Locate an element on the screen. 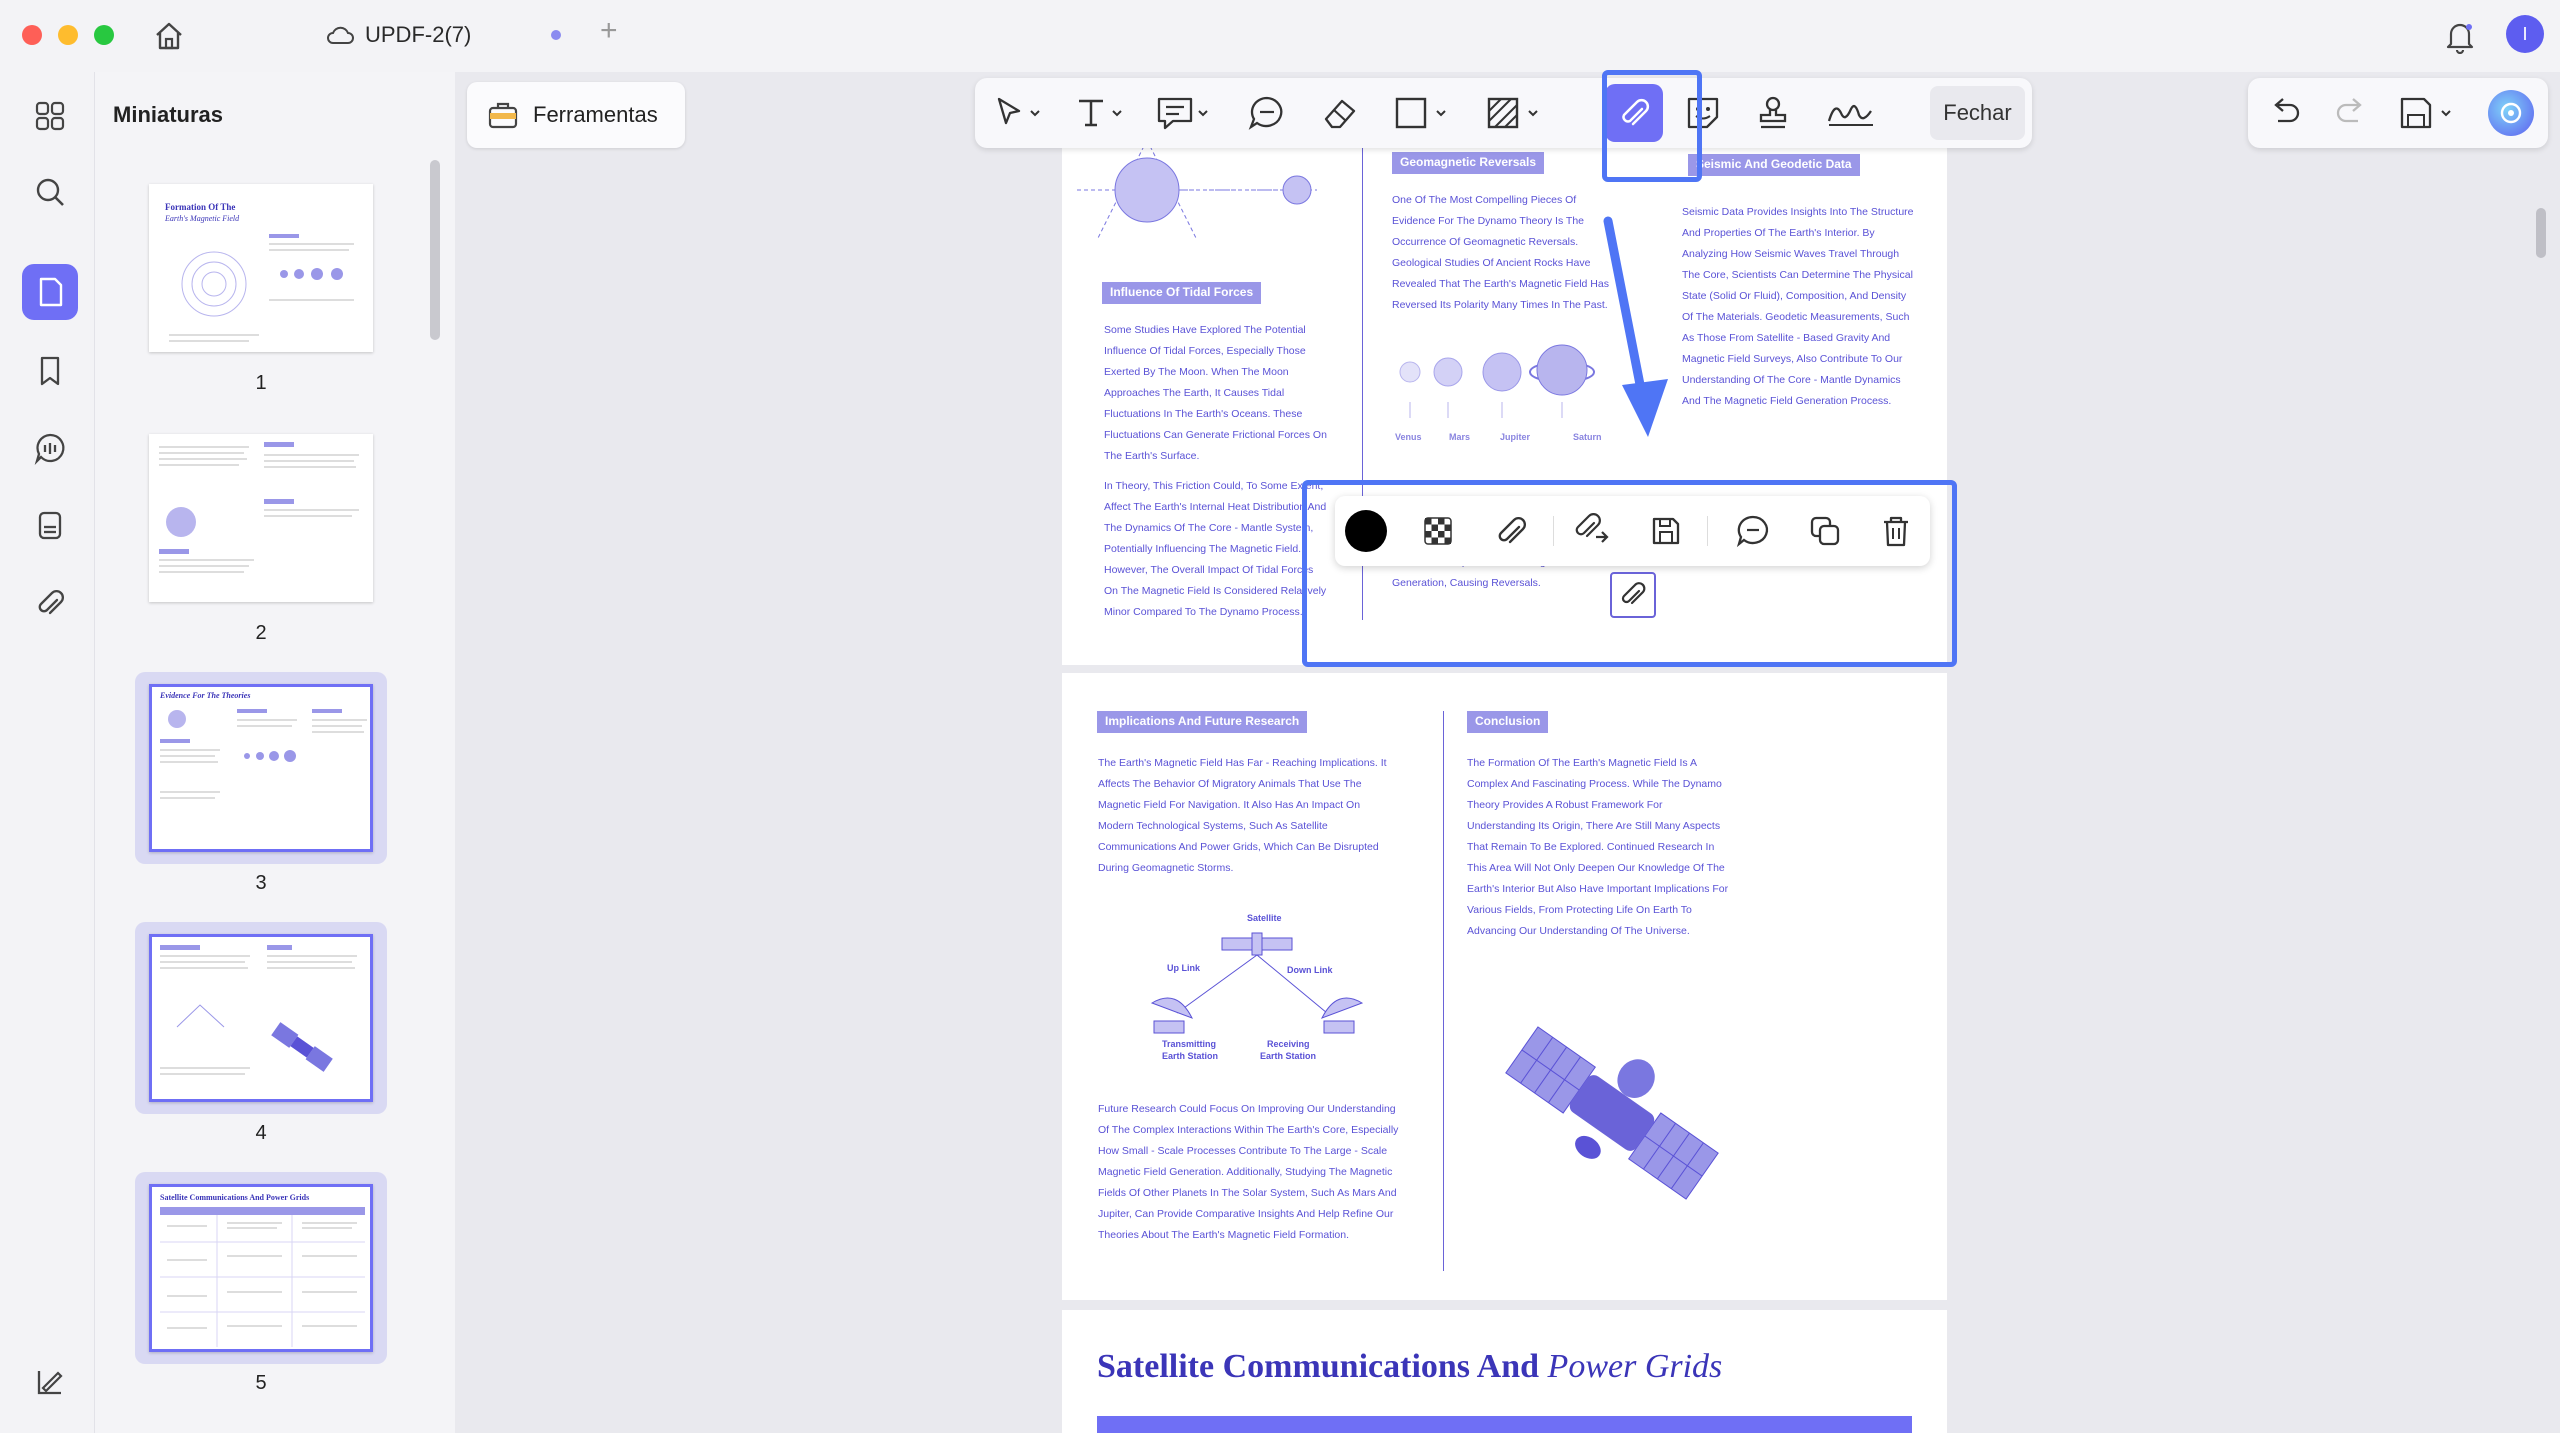 This screenshot has height=1433, width=2560. undo-icon is located at coordinates (2286, 113).